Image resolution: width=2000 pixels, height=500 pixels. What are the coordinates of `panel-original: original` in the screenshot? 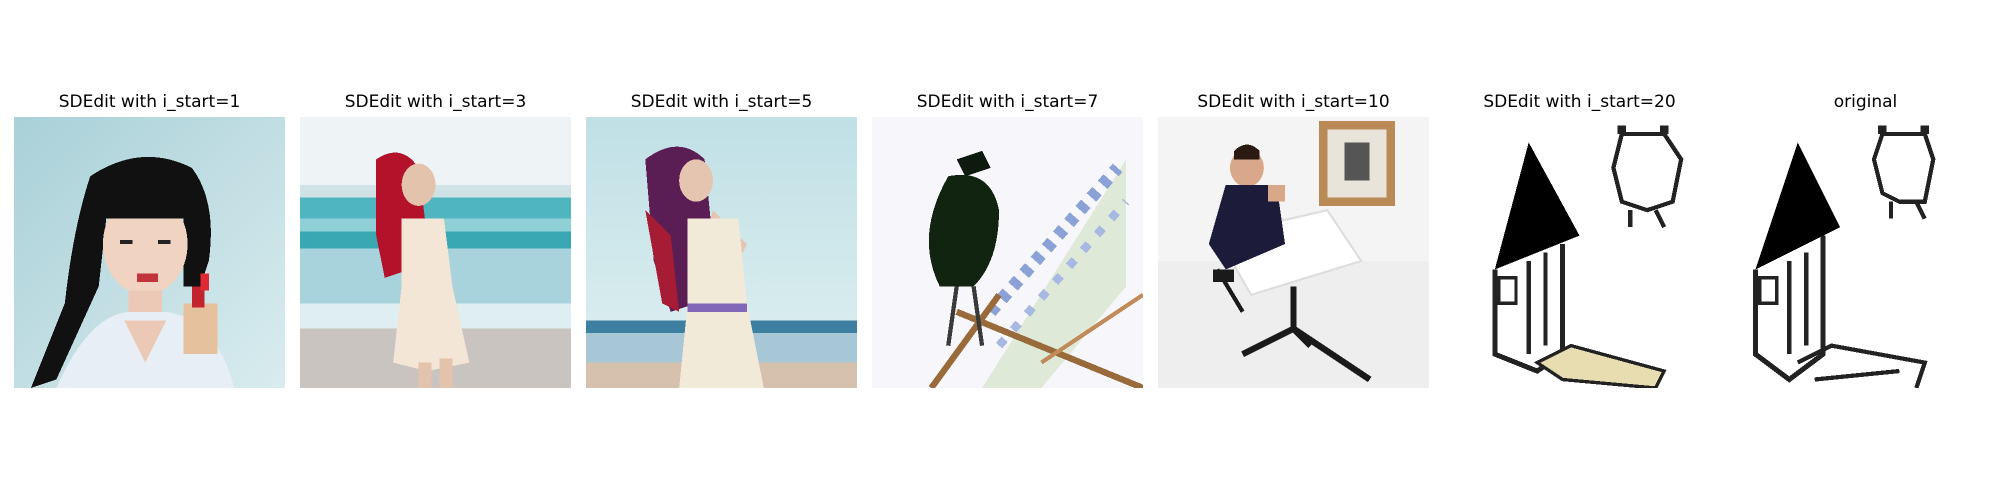 It's located at (1865, 240).